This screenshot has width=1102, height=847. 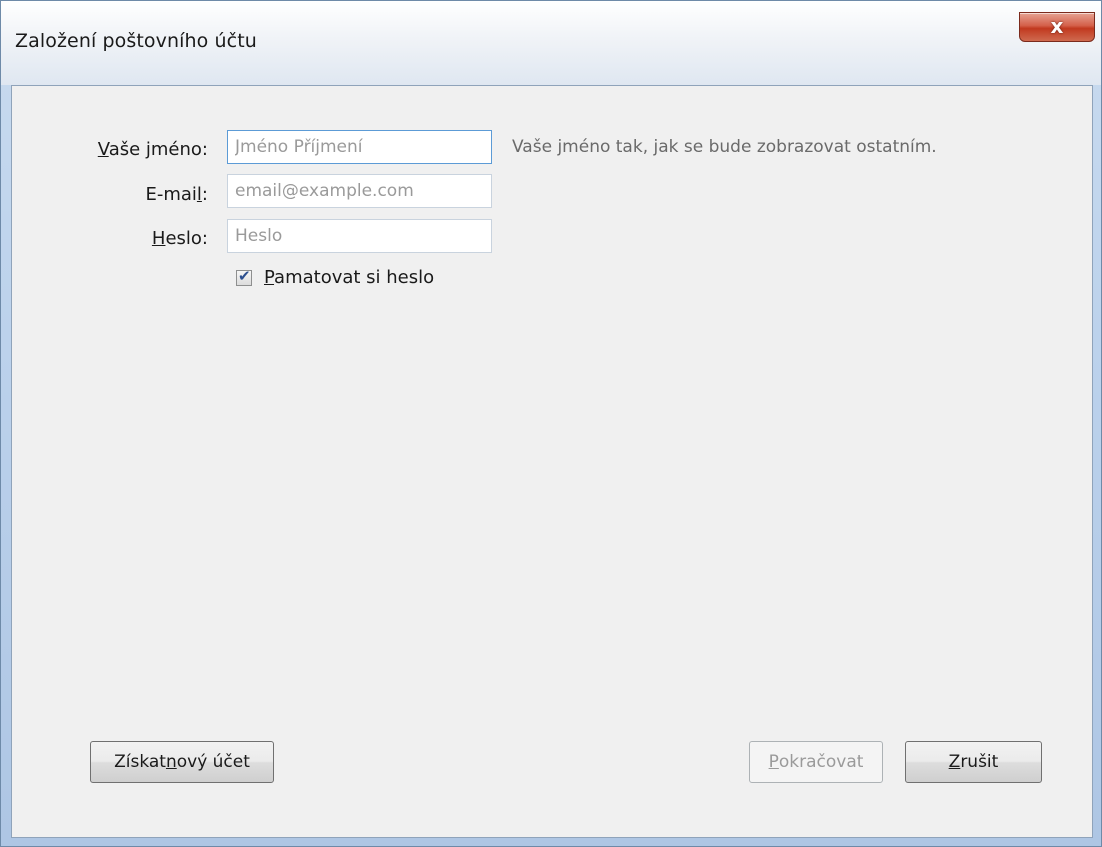 What do you see at coordinates (816, 762) in the screenshot?
I see `continue-button: Pokračovat` at bounding box center [816, 762].